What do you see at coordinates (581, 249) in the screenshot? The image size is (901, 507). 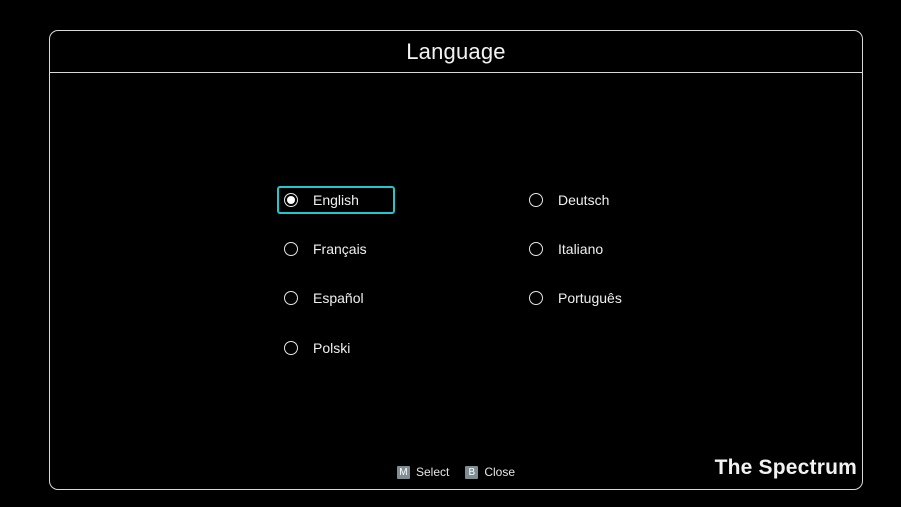 I see `language-label: Italiano` at bounding box center [581, 249].